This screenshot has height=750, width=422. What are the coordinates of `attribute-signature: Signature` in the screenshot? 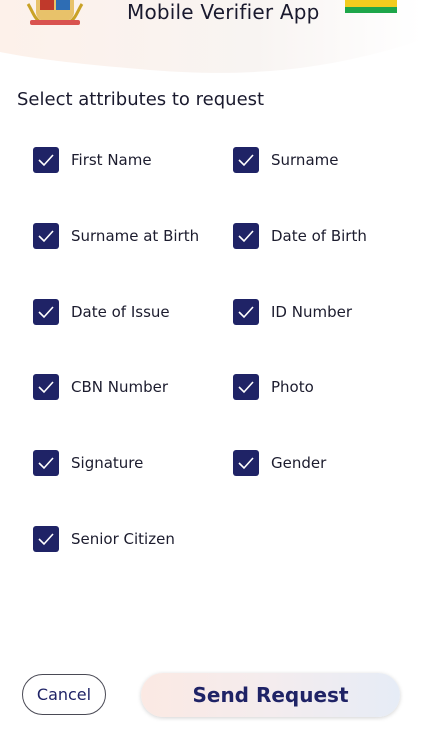 It's located at (88, 463).